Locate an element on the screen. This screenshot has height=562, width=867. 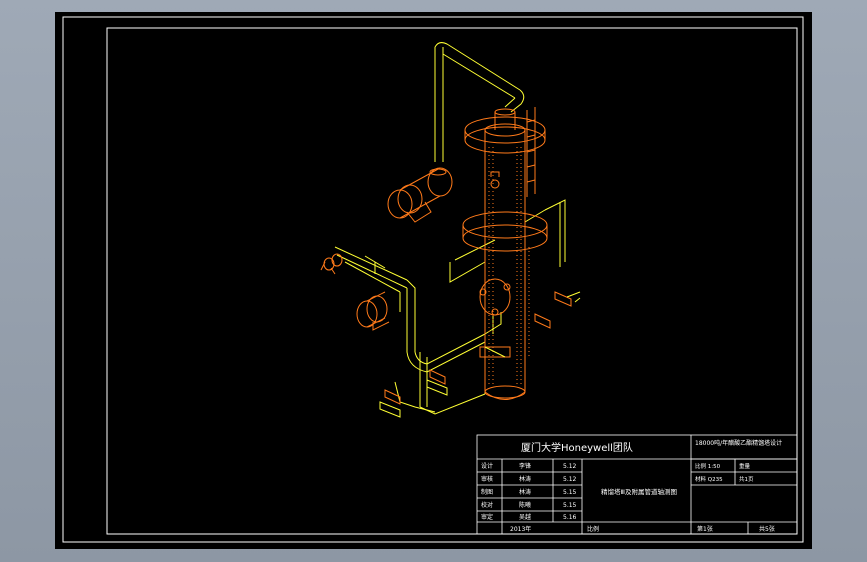
drawing-name: 精馏塔Ⅲ及附属管道轴测图 is located at coordinates (639, 491).